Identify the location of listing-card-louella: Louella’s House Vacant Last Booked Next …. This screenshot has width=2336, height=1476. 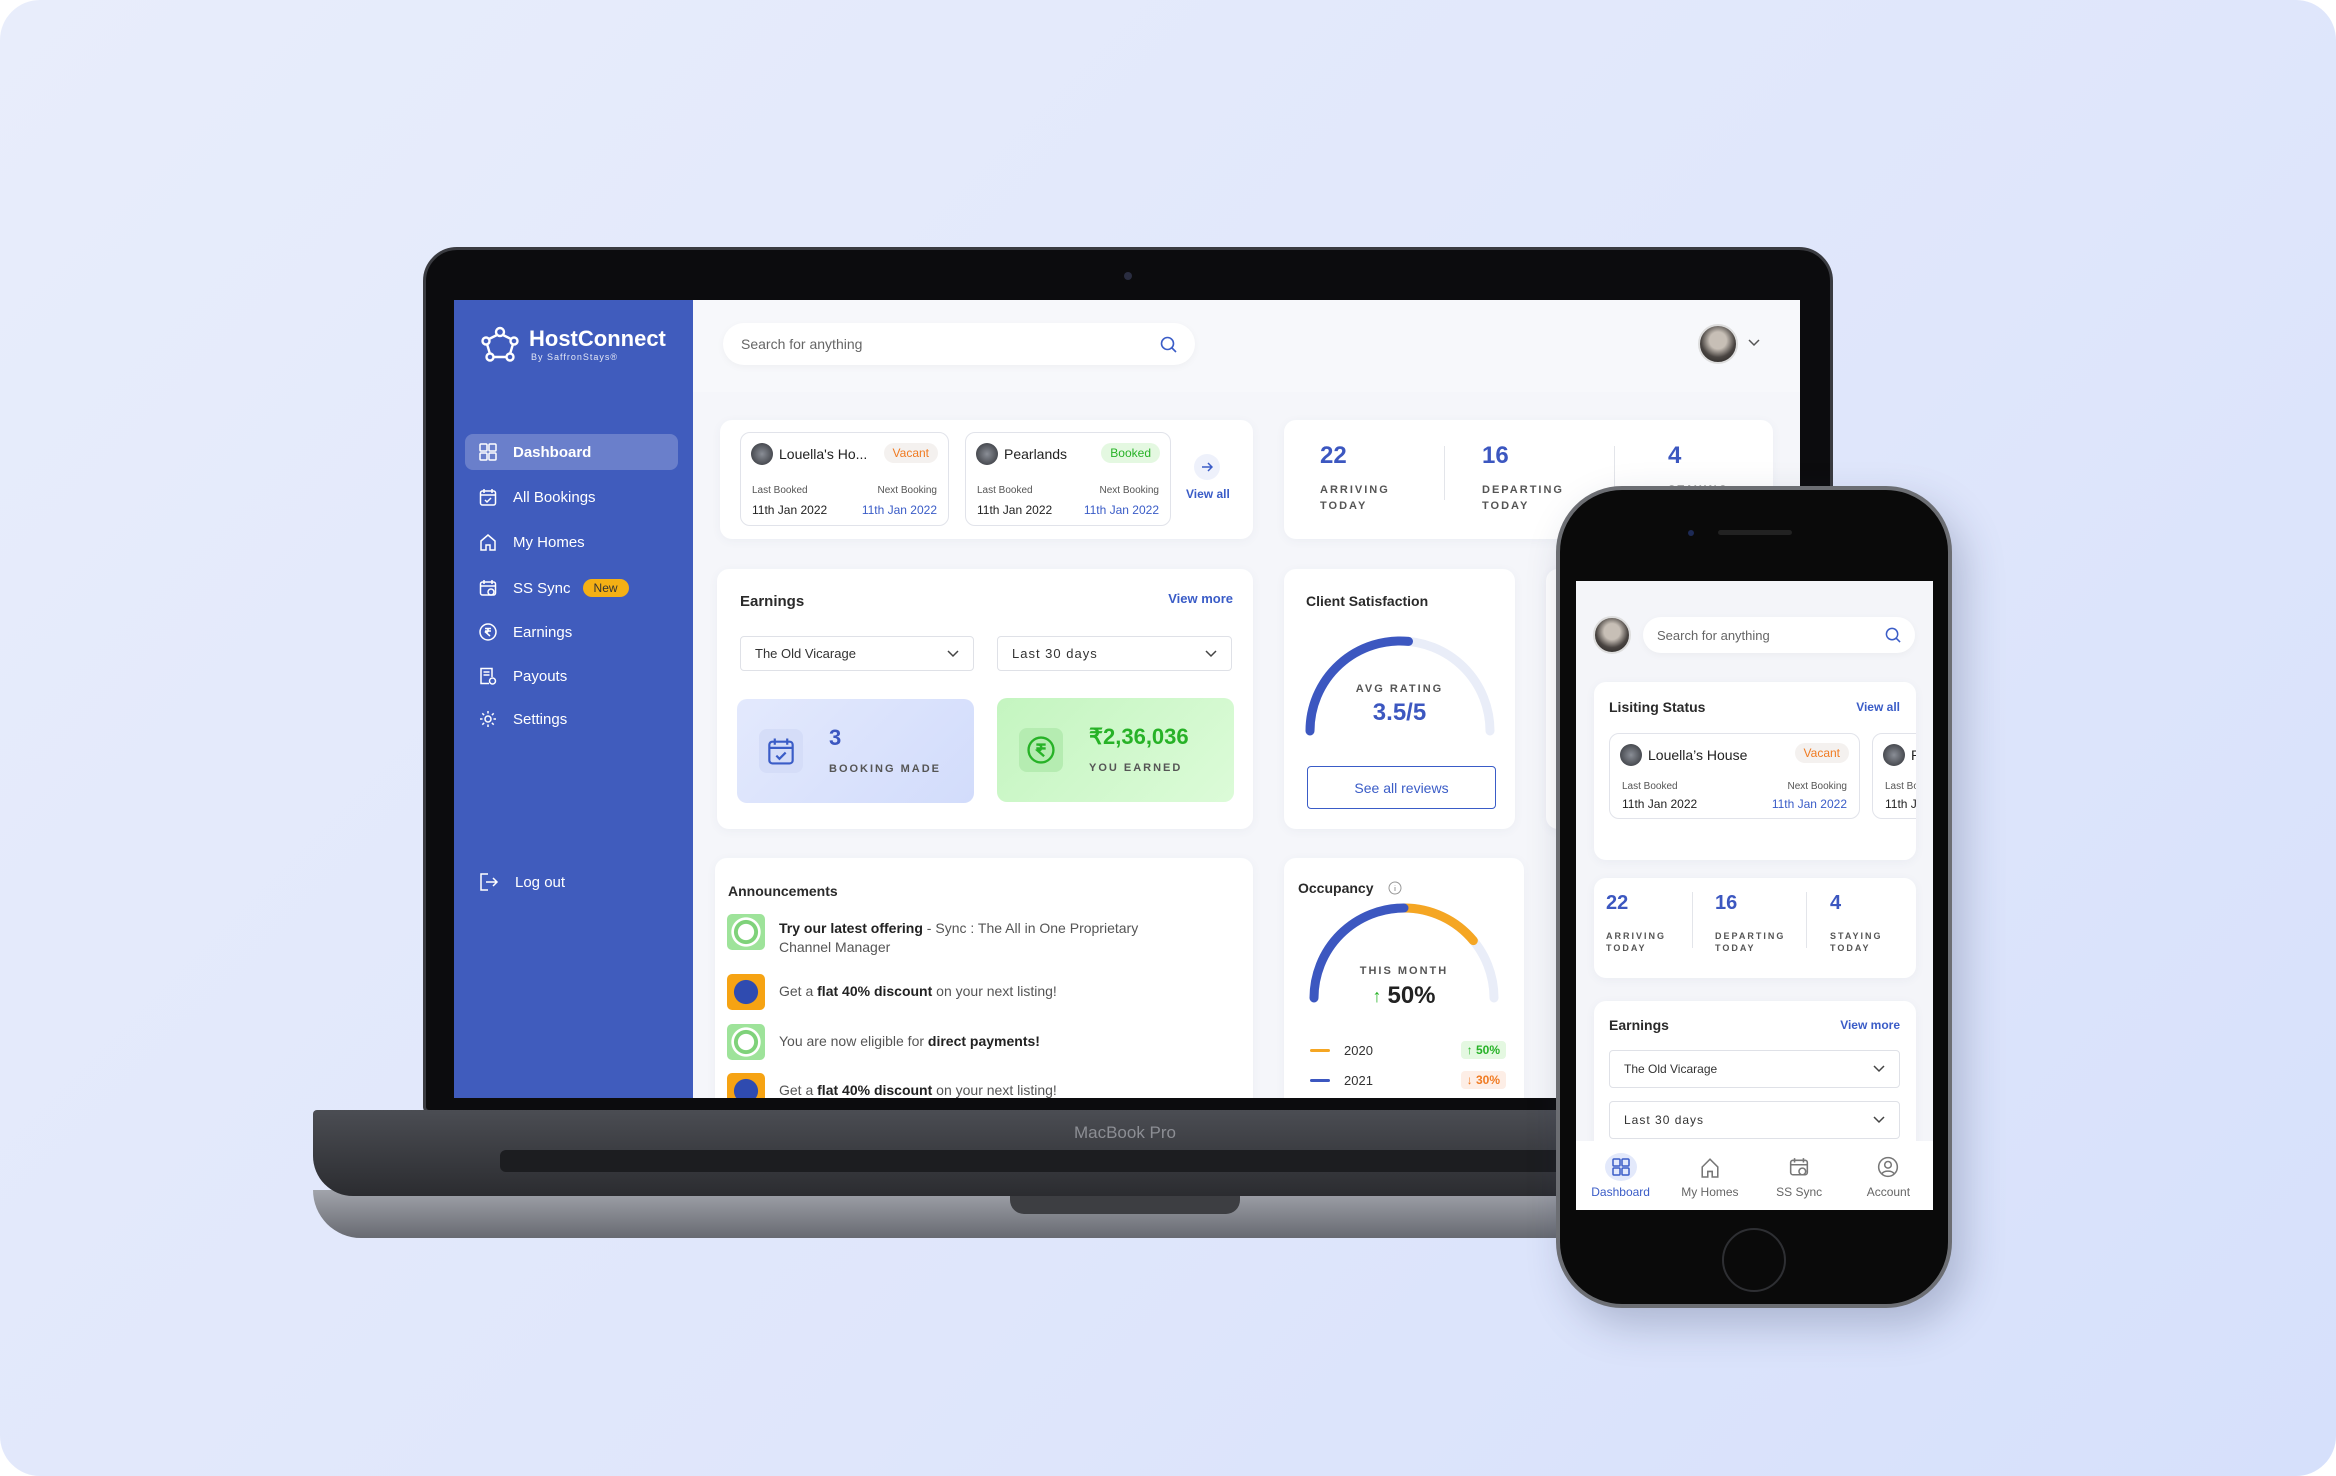
(1734, 776).